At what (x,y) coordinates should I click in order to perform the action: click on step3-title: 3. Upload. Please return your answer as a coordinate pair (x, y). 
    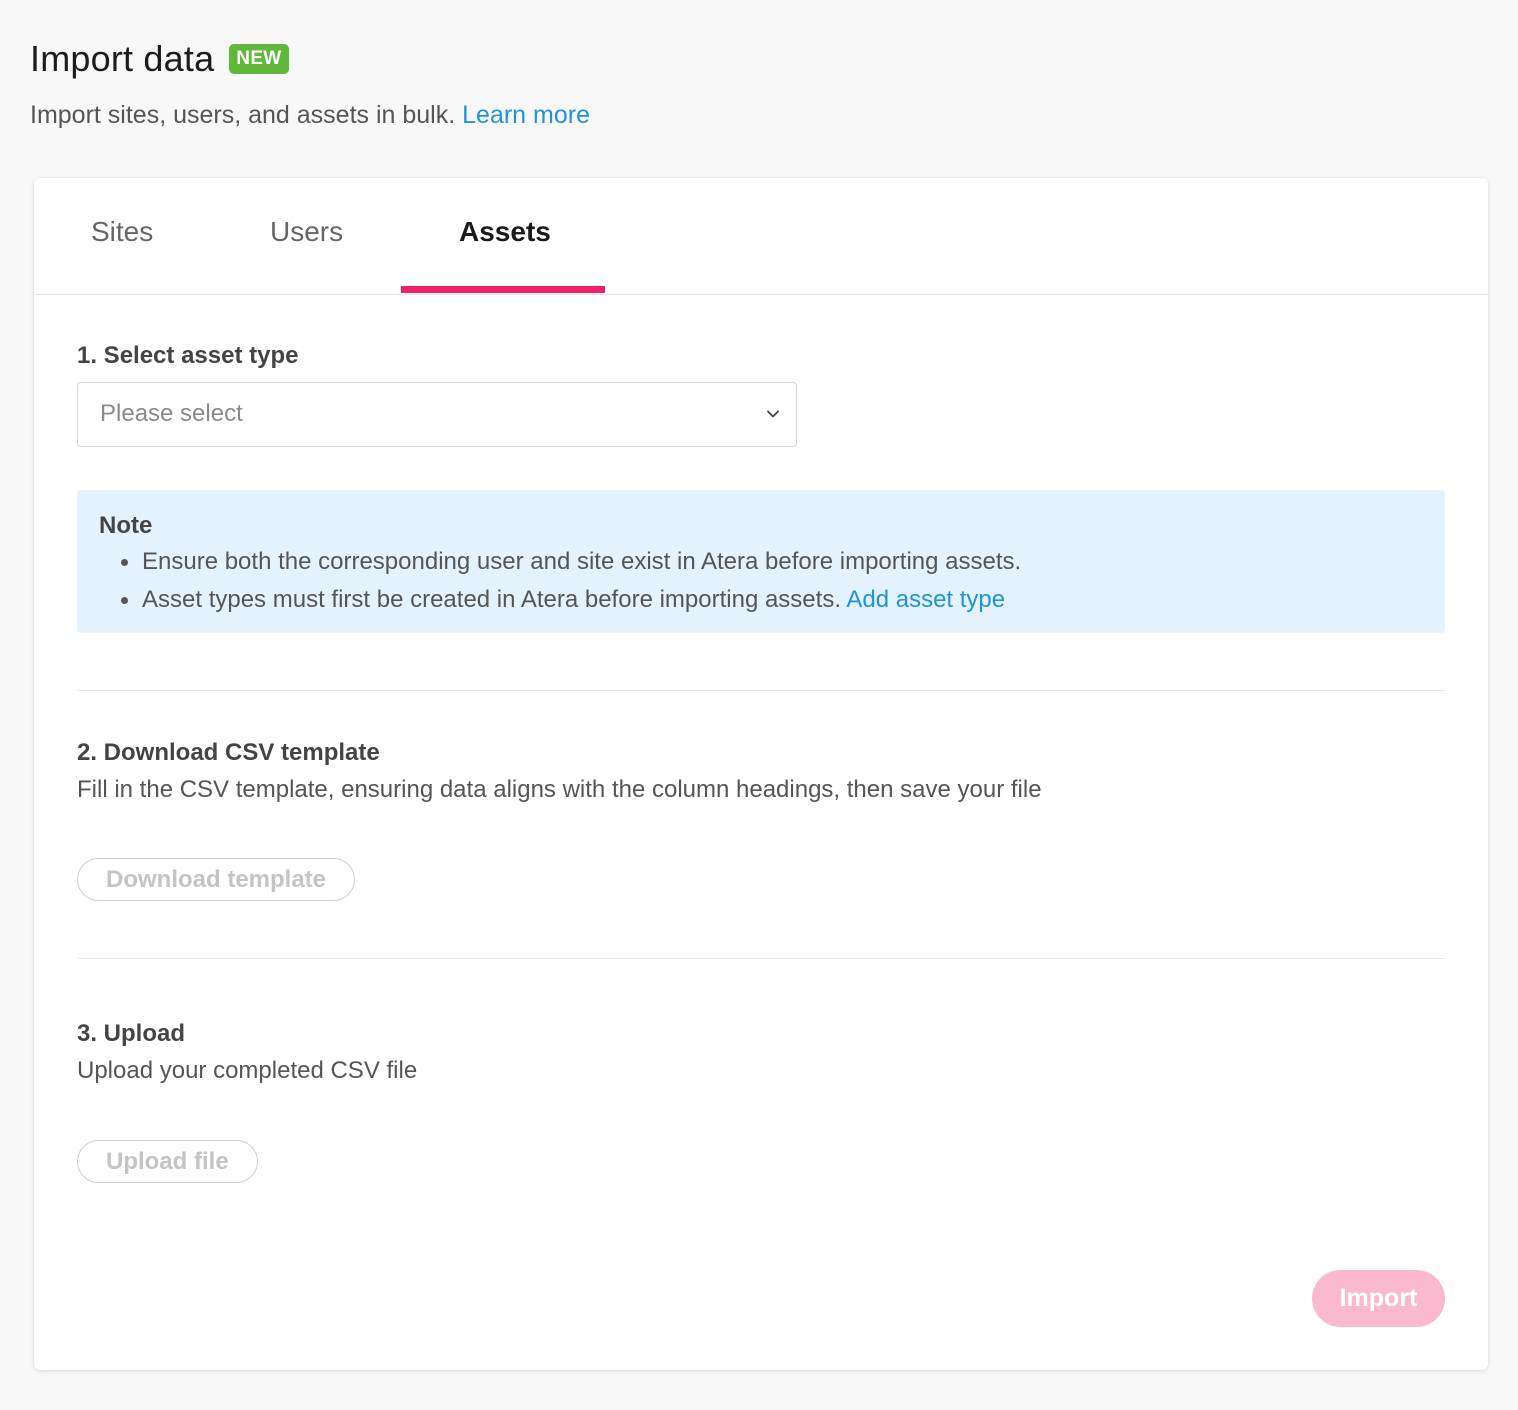
    Looking at the image, I should click on (131, 1033).